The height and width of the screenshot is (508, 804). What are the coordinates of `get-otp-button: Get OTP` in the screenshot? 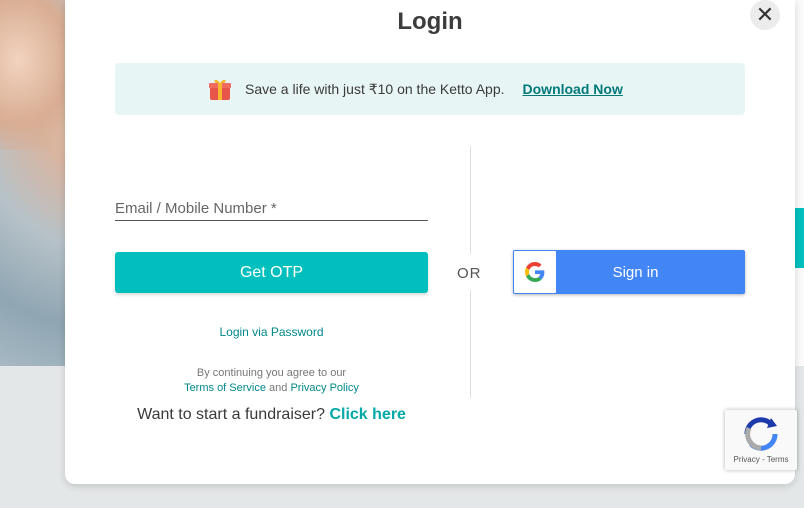 It's located at (271, 272).